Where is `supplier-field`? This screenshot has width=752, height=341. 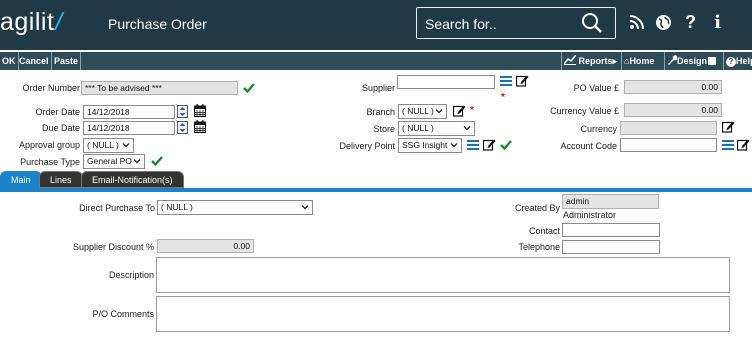 supplier-field is located at coordinates (446, 82).